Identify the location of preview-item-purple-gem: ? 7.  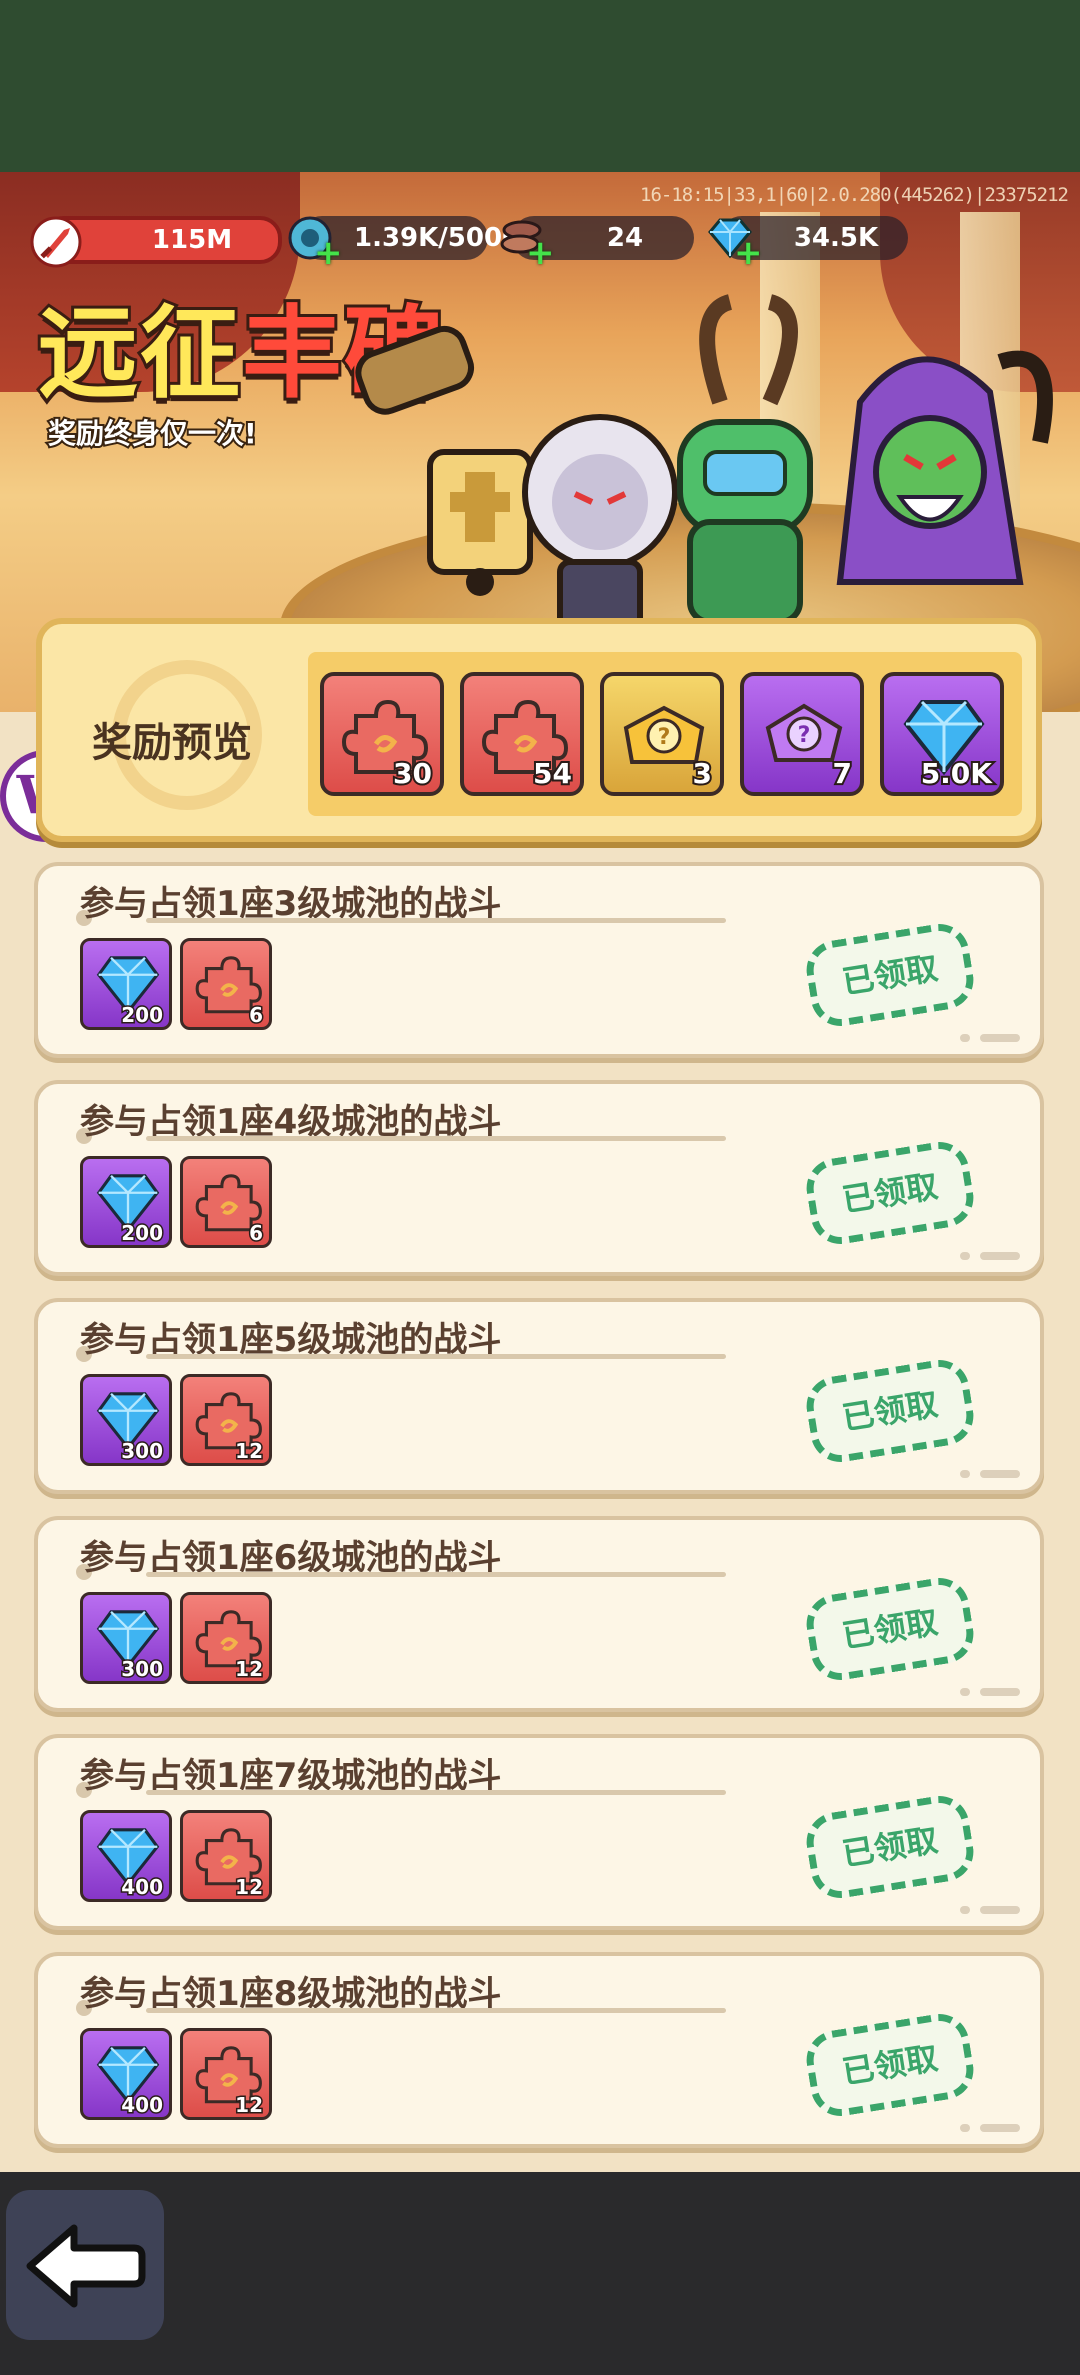
(802, 734).